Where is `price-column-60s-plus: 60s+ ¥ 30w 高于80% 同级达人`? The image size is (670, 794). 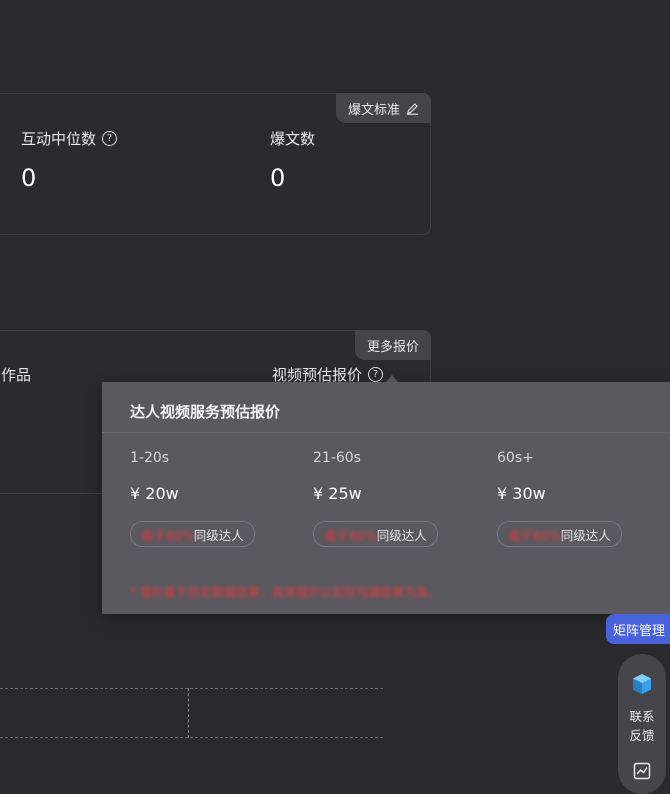
price-column-60s-plus: 60s+ ¥ 30w 高于80% 同级达人 is located at coordinates (559, 498).